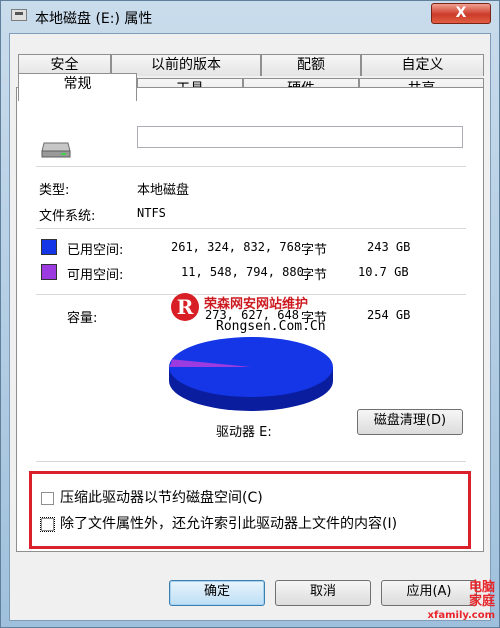  I want to click on ok-button: 确定, so click(217, 593).